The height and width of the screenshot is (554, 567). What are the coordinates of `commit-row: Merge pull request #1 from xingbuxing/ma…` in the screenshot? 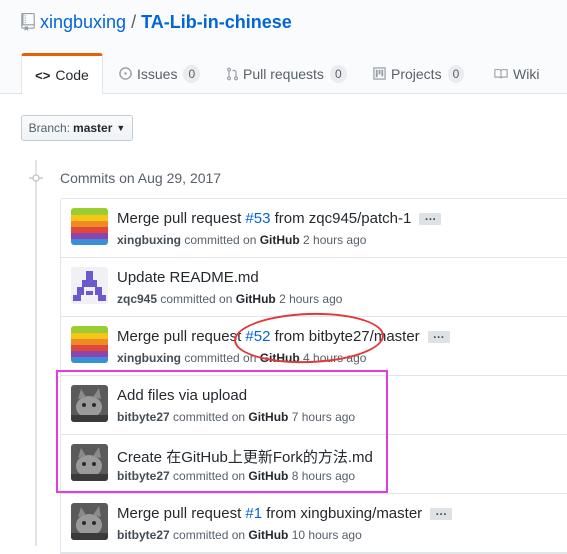 It's located at (314, 523).